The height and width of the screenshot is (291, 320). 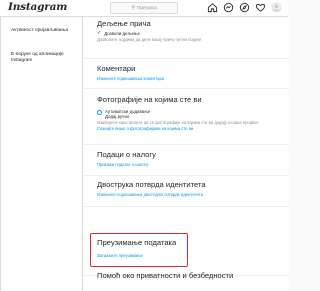 What do you see at coordinates (187, 158) in the screenshot?
I see `section-account-data: Подаци о налогу Прикажи податке о налогу` at bounding box center [187, 158].